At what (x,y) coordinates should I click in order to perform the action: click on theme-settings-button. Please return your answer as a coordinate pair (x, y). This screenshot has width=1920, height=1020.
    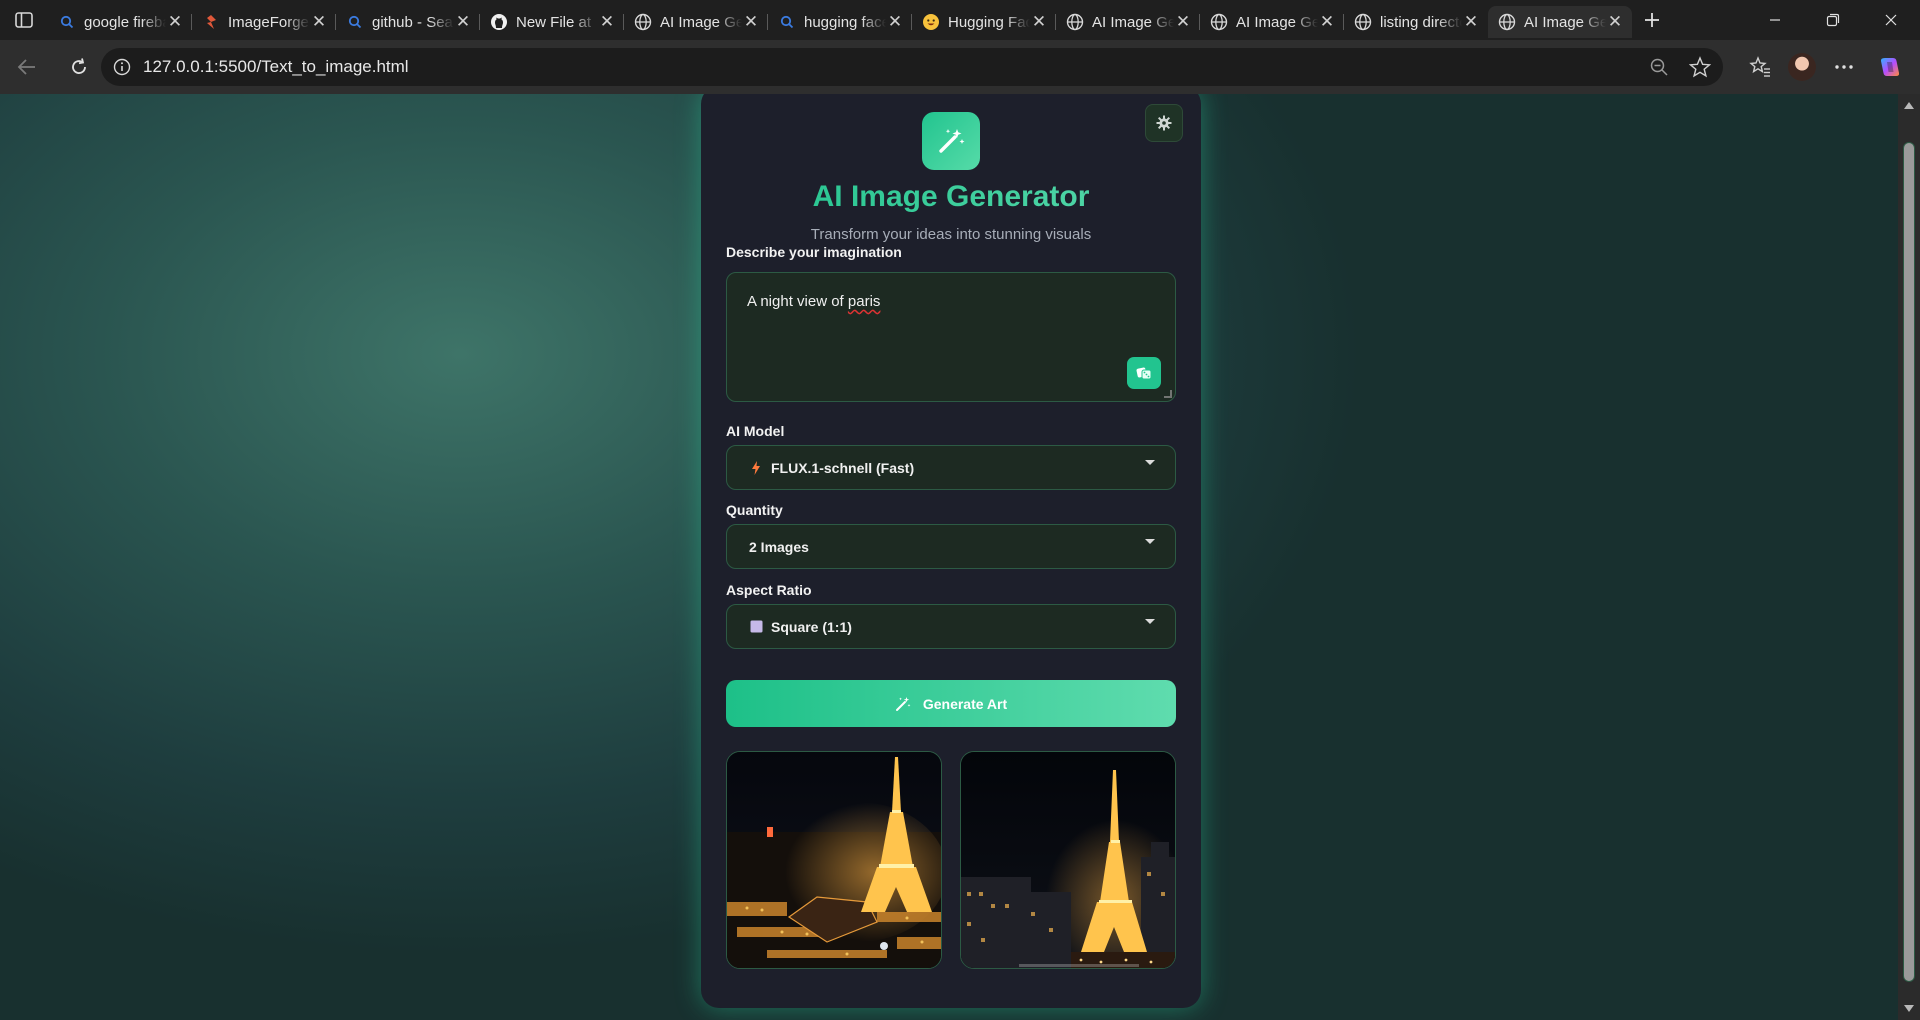
    Looking at the image, I should click on (1164, 123).